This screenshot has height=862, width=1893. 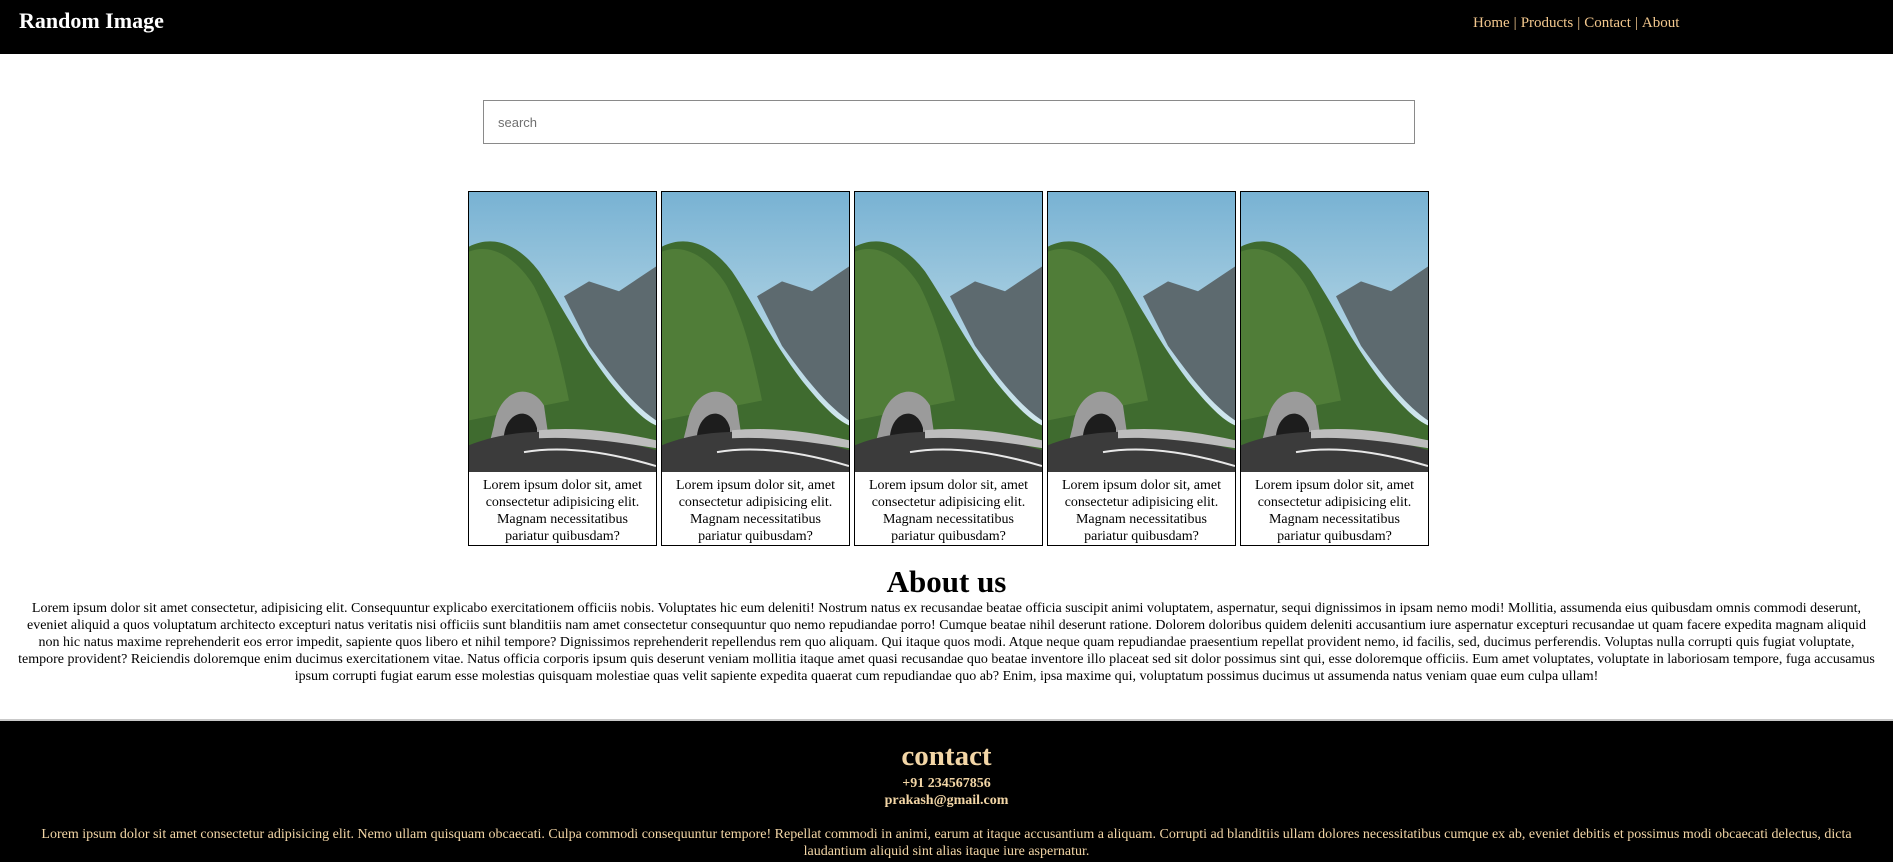 What do you see at coordinates (91, 21) in the screenshot?
I see `site-brand: Random Image` at bounding box center [91, 21].